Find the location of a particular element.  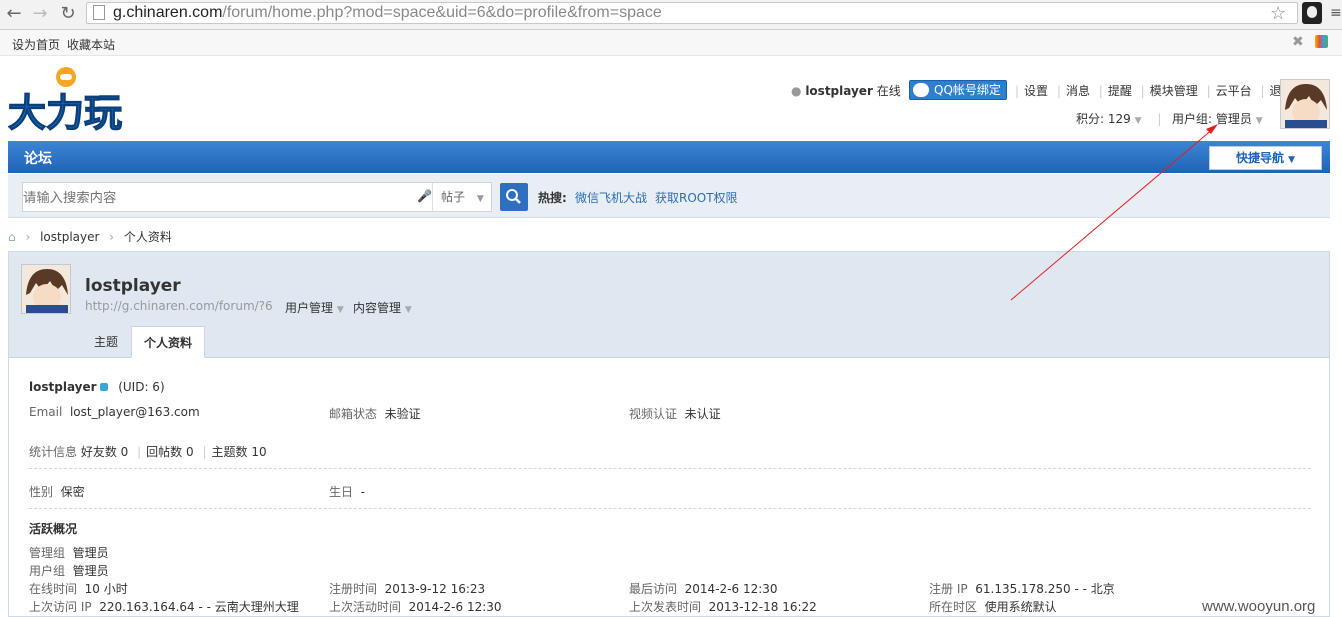

birthday-row: 生日 - is located at coordinates (347, 491).